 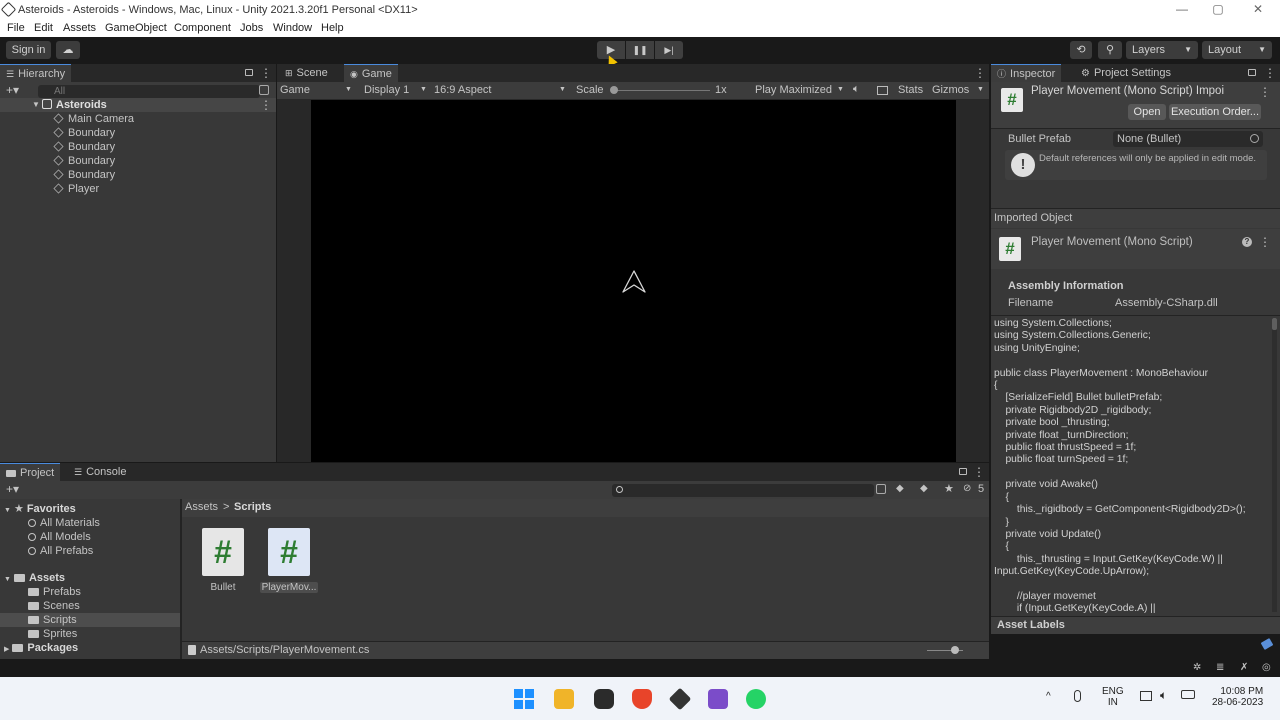 What do you see at coordinates (1274, 324) in the screenshot?
I see `code-scrollbar-thumb` at bounding box center [1274, 324].